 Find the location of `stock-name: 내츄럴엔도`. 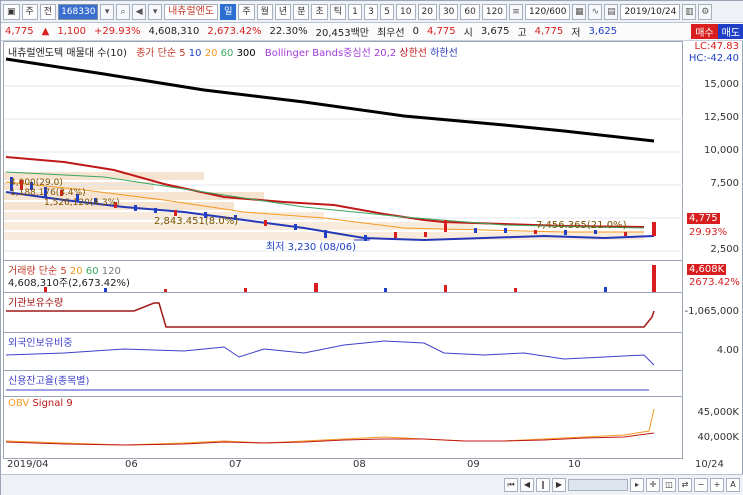

stock-name: 내츄럴엔도 is located at coordinates (191, 11).